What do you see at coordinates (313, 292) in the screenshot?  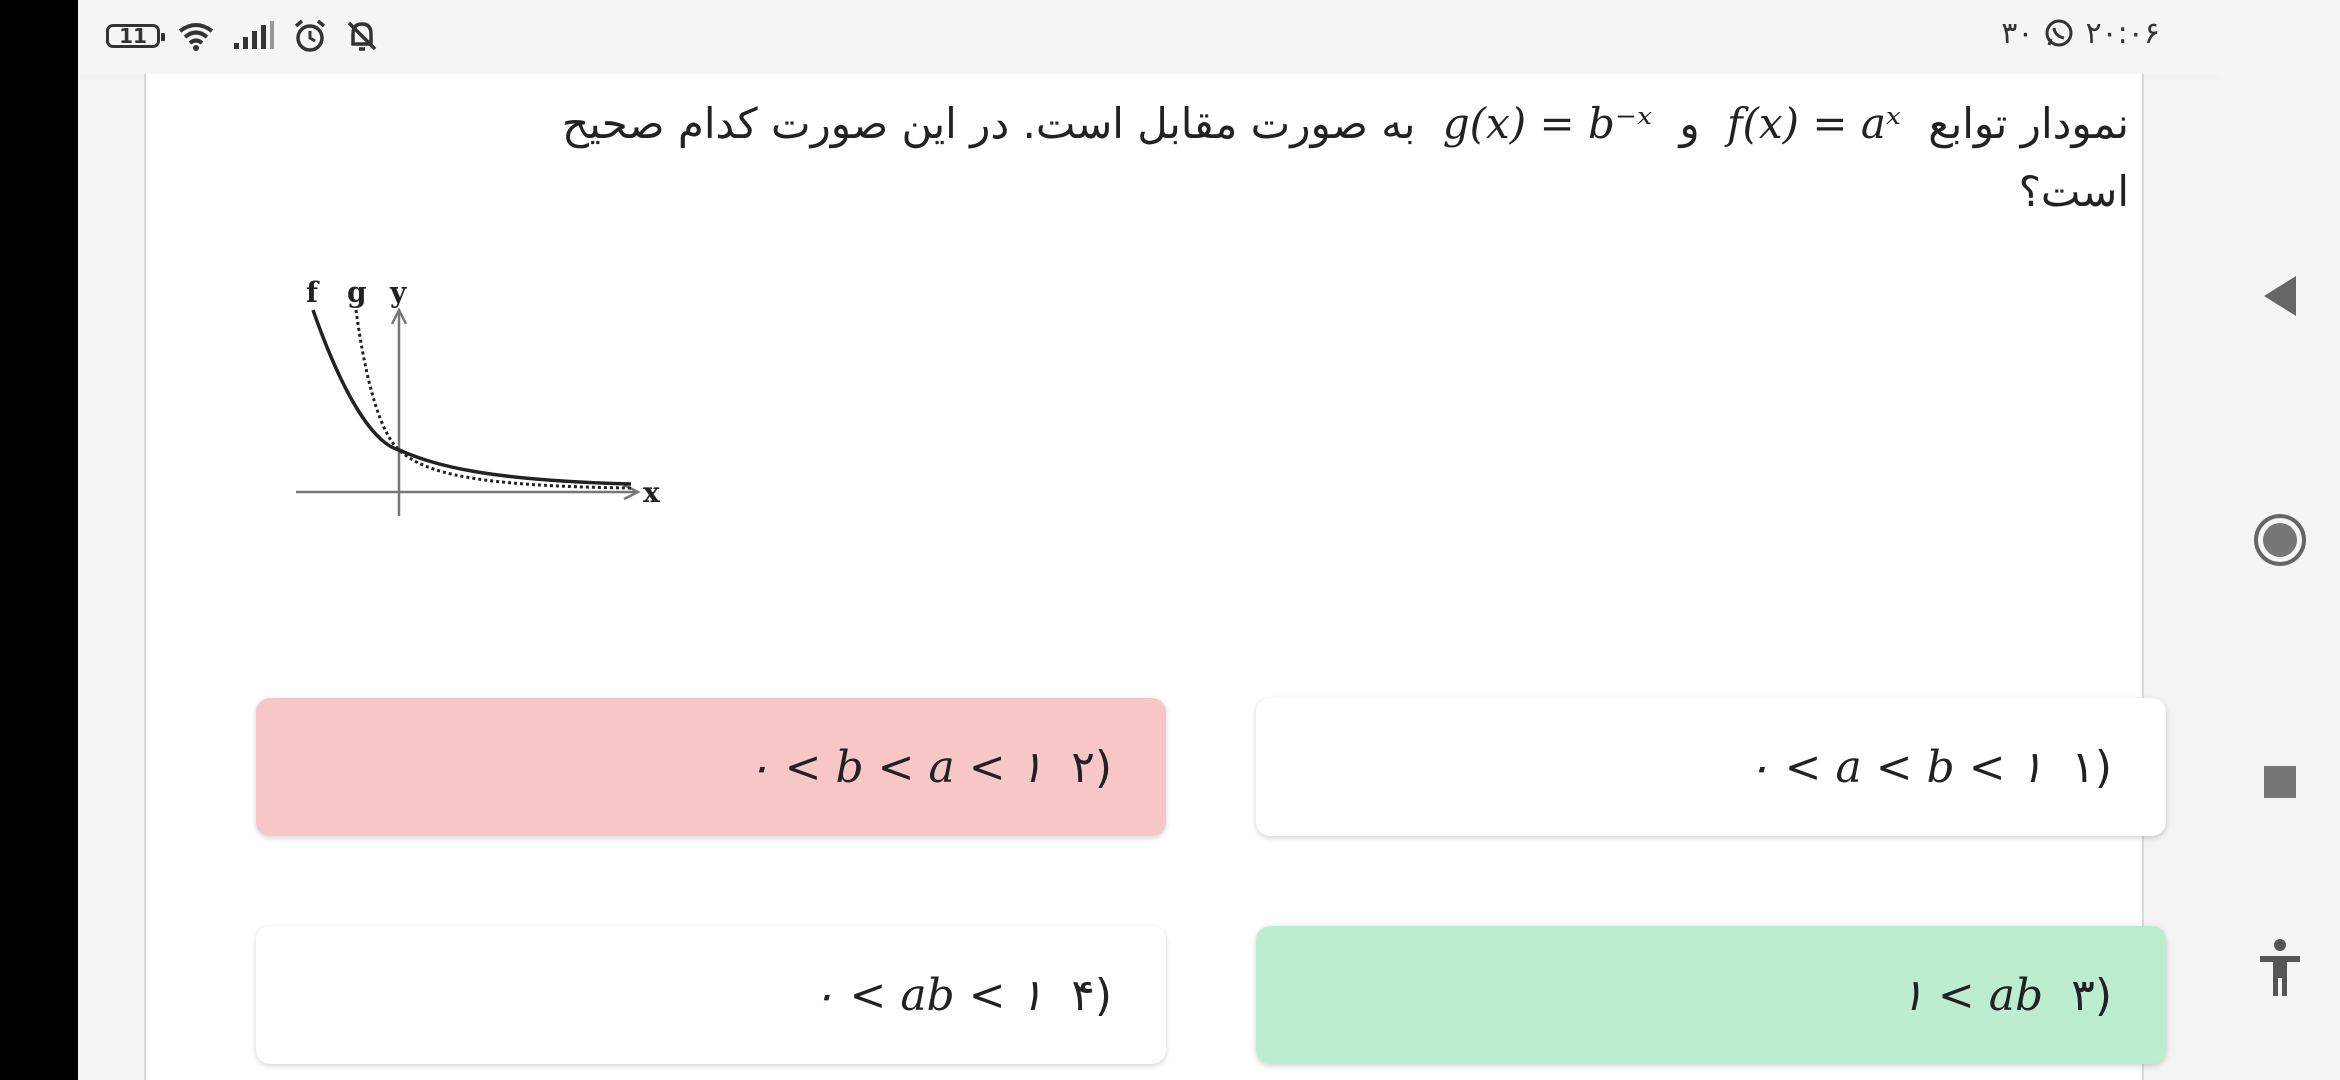 I see `f-label: f` at bounding box center [313, 292].